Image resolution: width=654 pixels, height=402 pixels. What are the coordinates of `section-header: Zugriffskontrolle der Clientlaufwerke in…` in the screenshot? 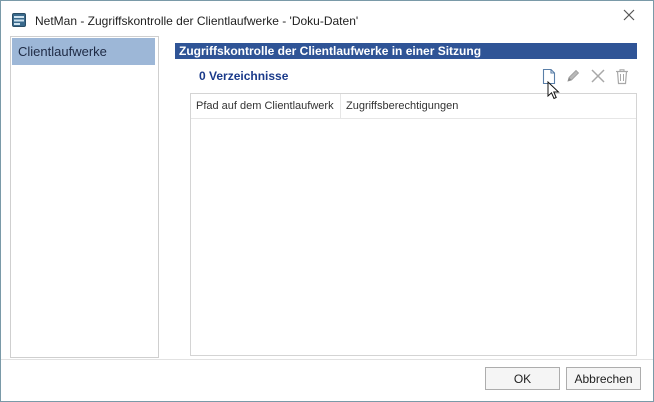 It's located at (406, 51).